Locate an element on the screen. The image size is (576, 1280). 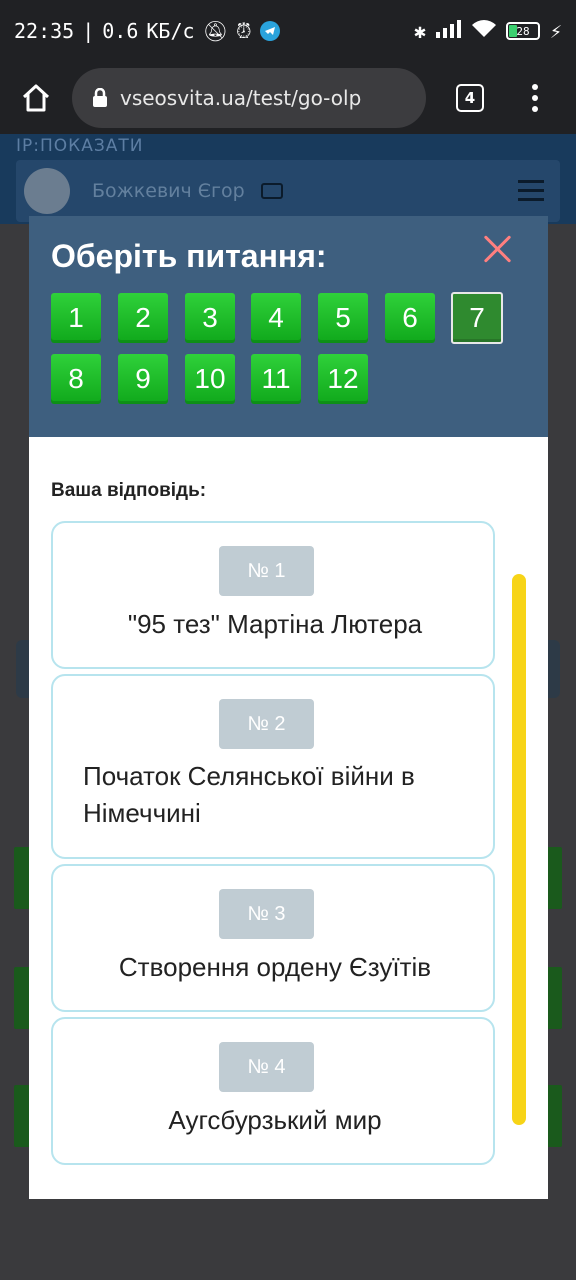
hamburger-menu-icon is located at coordinates (531, 193).